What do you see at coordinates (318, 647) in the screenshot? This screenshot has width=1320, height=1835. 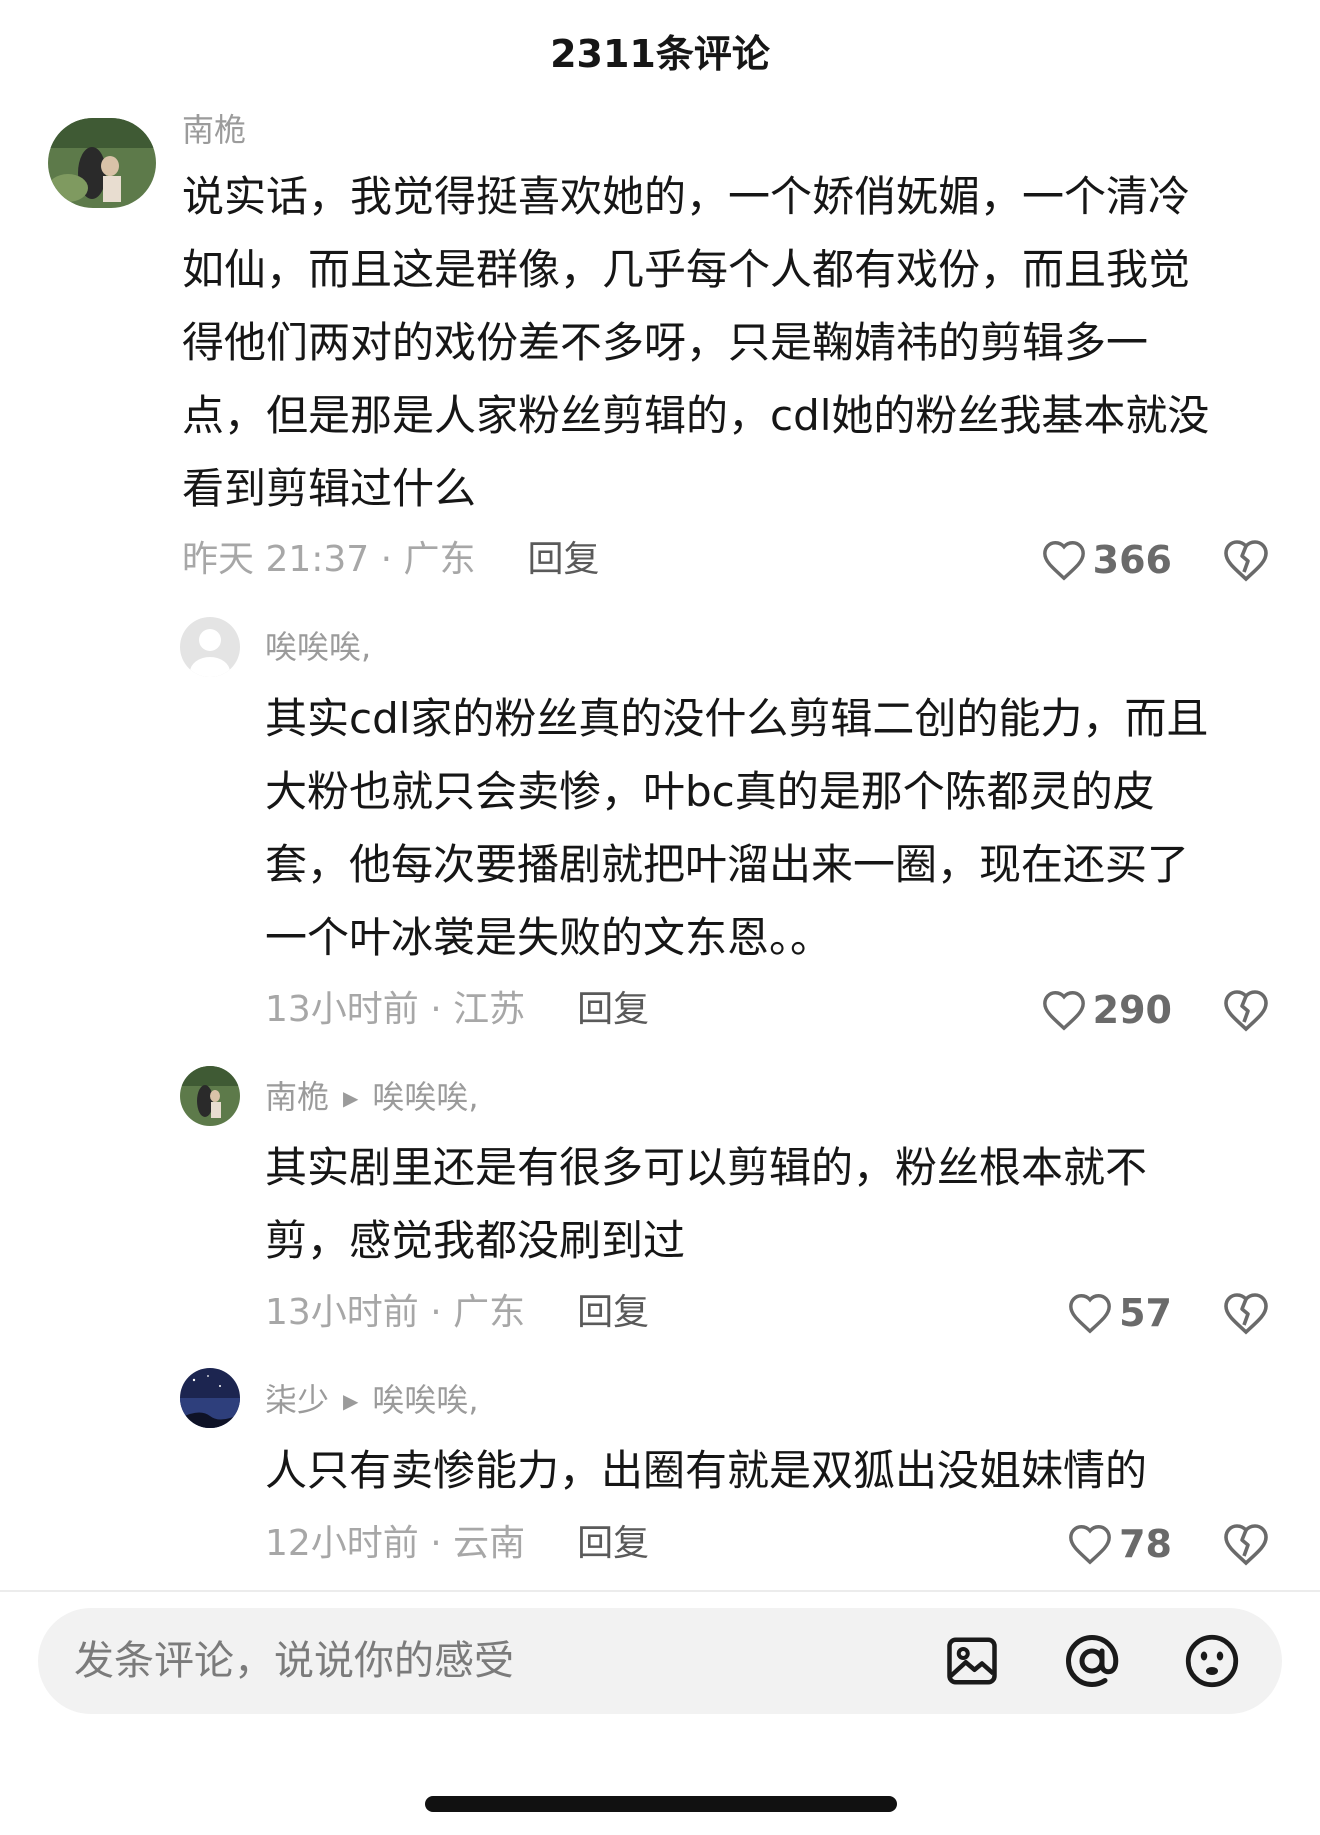 I see `comment-author: 唉唉唉,` at bounding box center [318, 647].